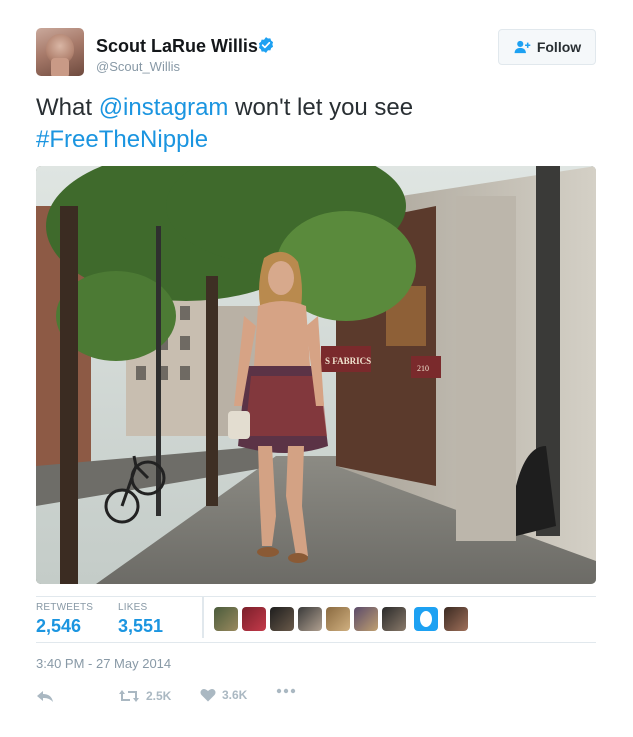 Image resolution: width=633 pixels, height=737 pixels. What do you see at coordinates (58, 626) in the screenshot?
I see `retweets-count: 2,546` at bounding box center [58, 626].